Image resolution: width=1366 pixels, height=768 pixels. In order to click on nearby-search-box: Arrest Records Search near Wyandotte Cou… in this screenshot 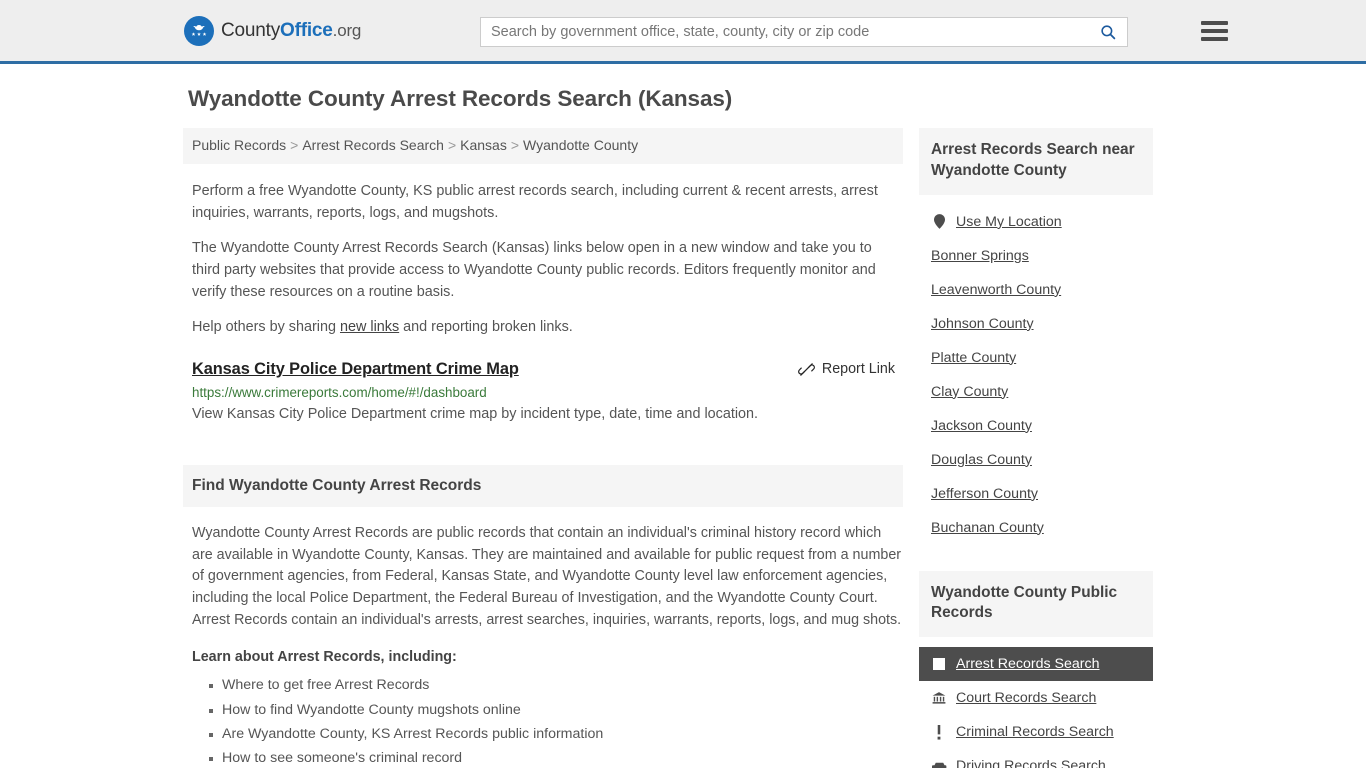, I will do `click(1036, 336)`.